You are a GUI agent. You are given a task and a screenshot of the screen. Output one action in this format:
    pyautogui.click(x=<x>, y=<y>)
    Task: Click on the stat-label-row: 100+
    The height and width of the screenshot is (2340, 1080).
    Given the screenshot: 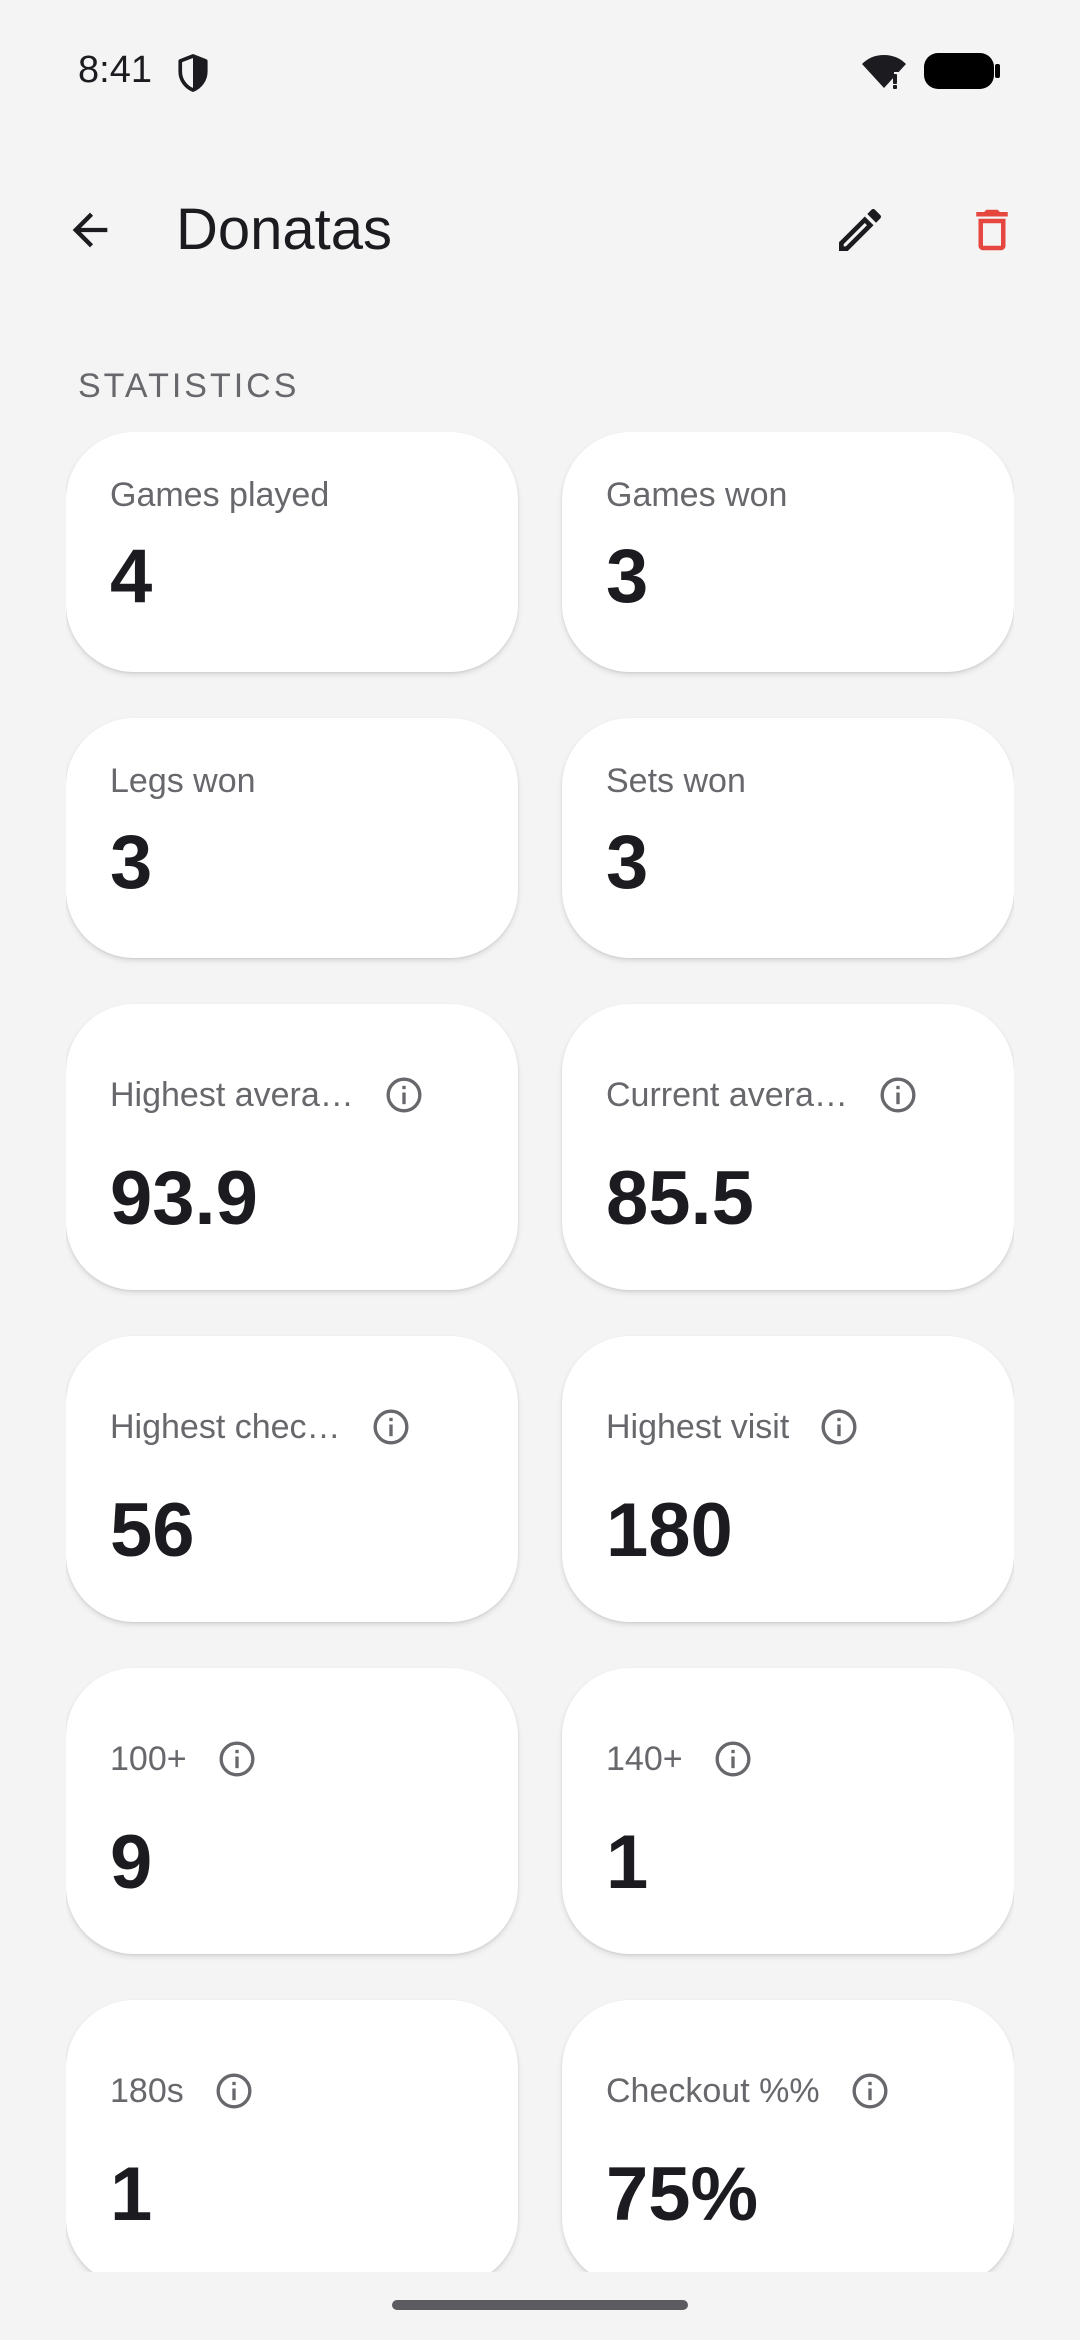 What is the action you would take?
    pyautogui.click(x=183, y=1759)
    